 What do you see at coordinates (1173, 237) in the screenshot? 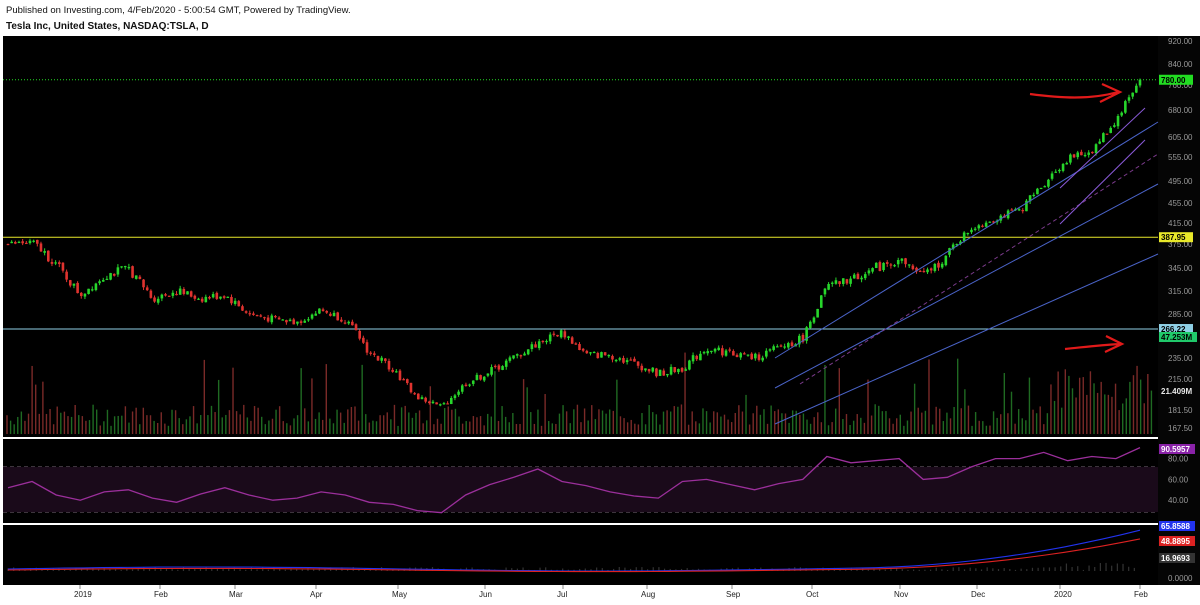
I see `level-tag-label: 387.95` at bounding box center [1173, 237].